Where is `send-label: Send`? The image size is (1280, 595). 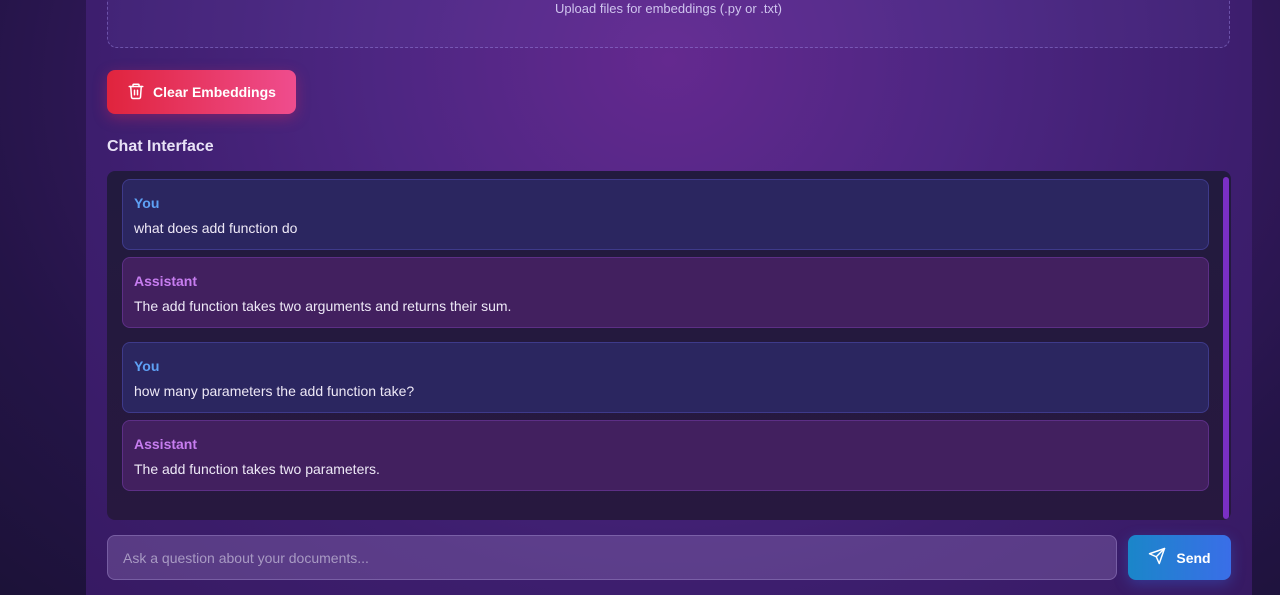 send-label: Send is located at coordinates (1193, 557).